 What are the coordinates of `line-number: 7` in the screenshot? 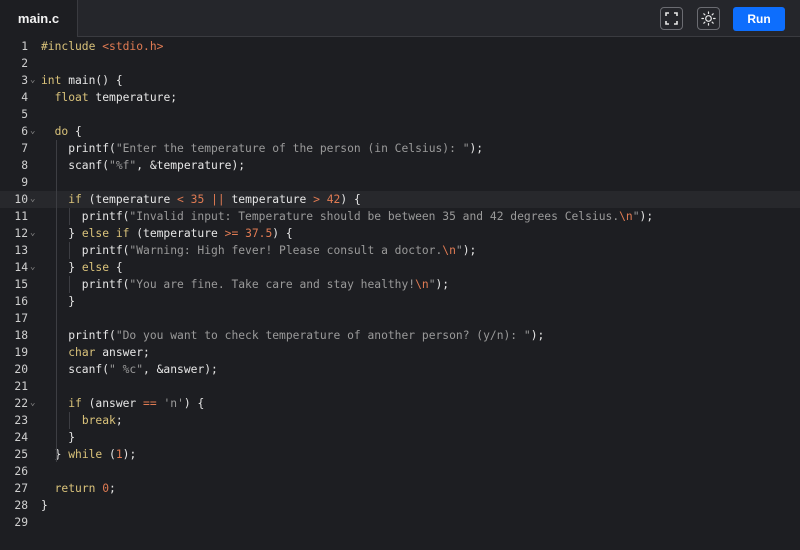 It's located at (24, 148).